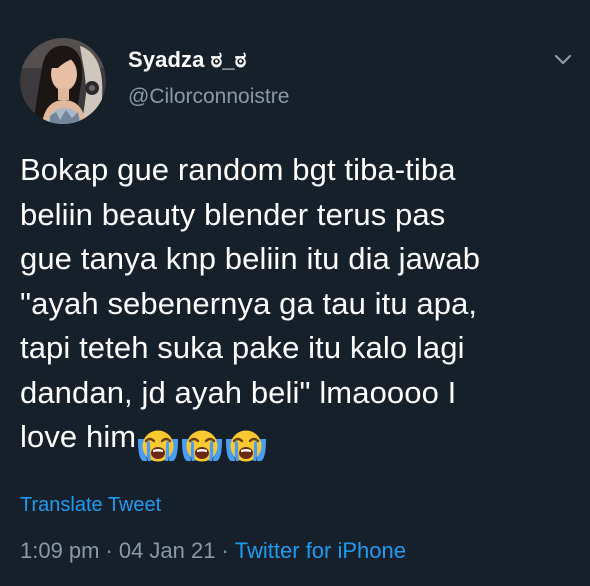  Describe the element at coordinates (167, 550) in the screenshot. I see `tweet-date: 04 Jan 21` at that location.